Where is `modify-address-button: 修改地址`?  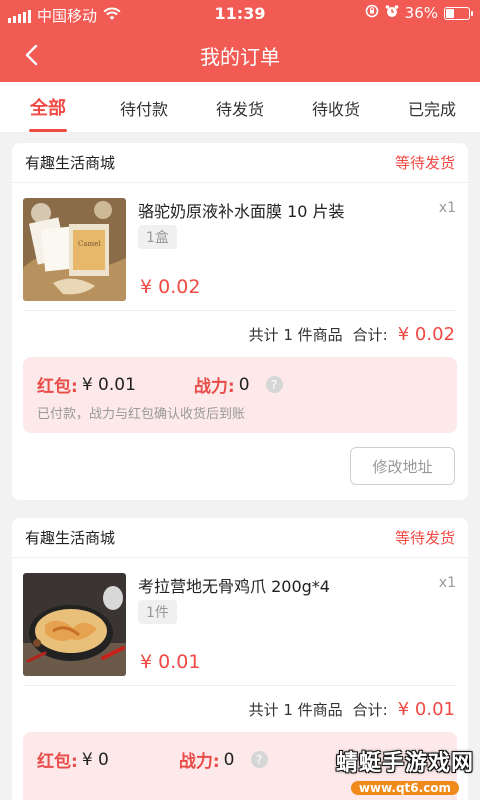
modify-address-button: 修改地址 is located at coordinates (402, 466).